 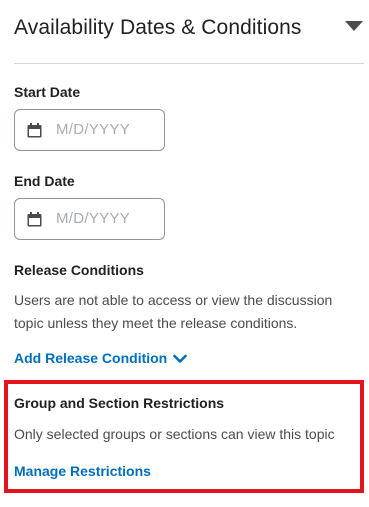 I want to click on release-conditions-label: Release Conditions, so click(x=79, y=270).